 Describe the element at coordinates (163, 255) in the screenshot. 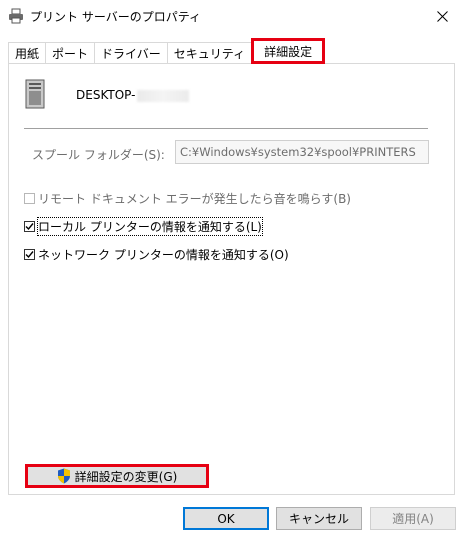

I see `network-printer-notify-label: ネットワーク プリンターの情報を通知する(O)` at that location.